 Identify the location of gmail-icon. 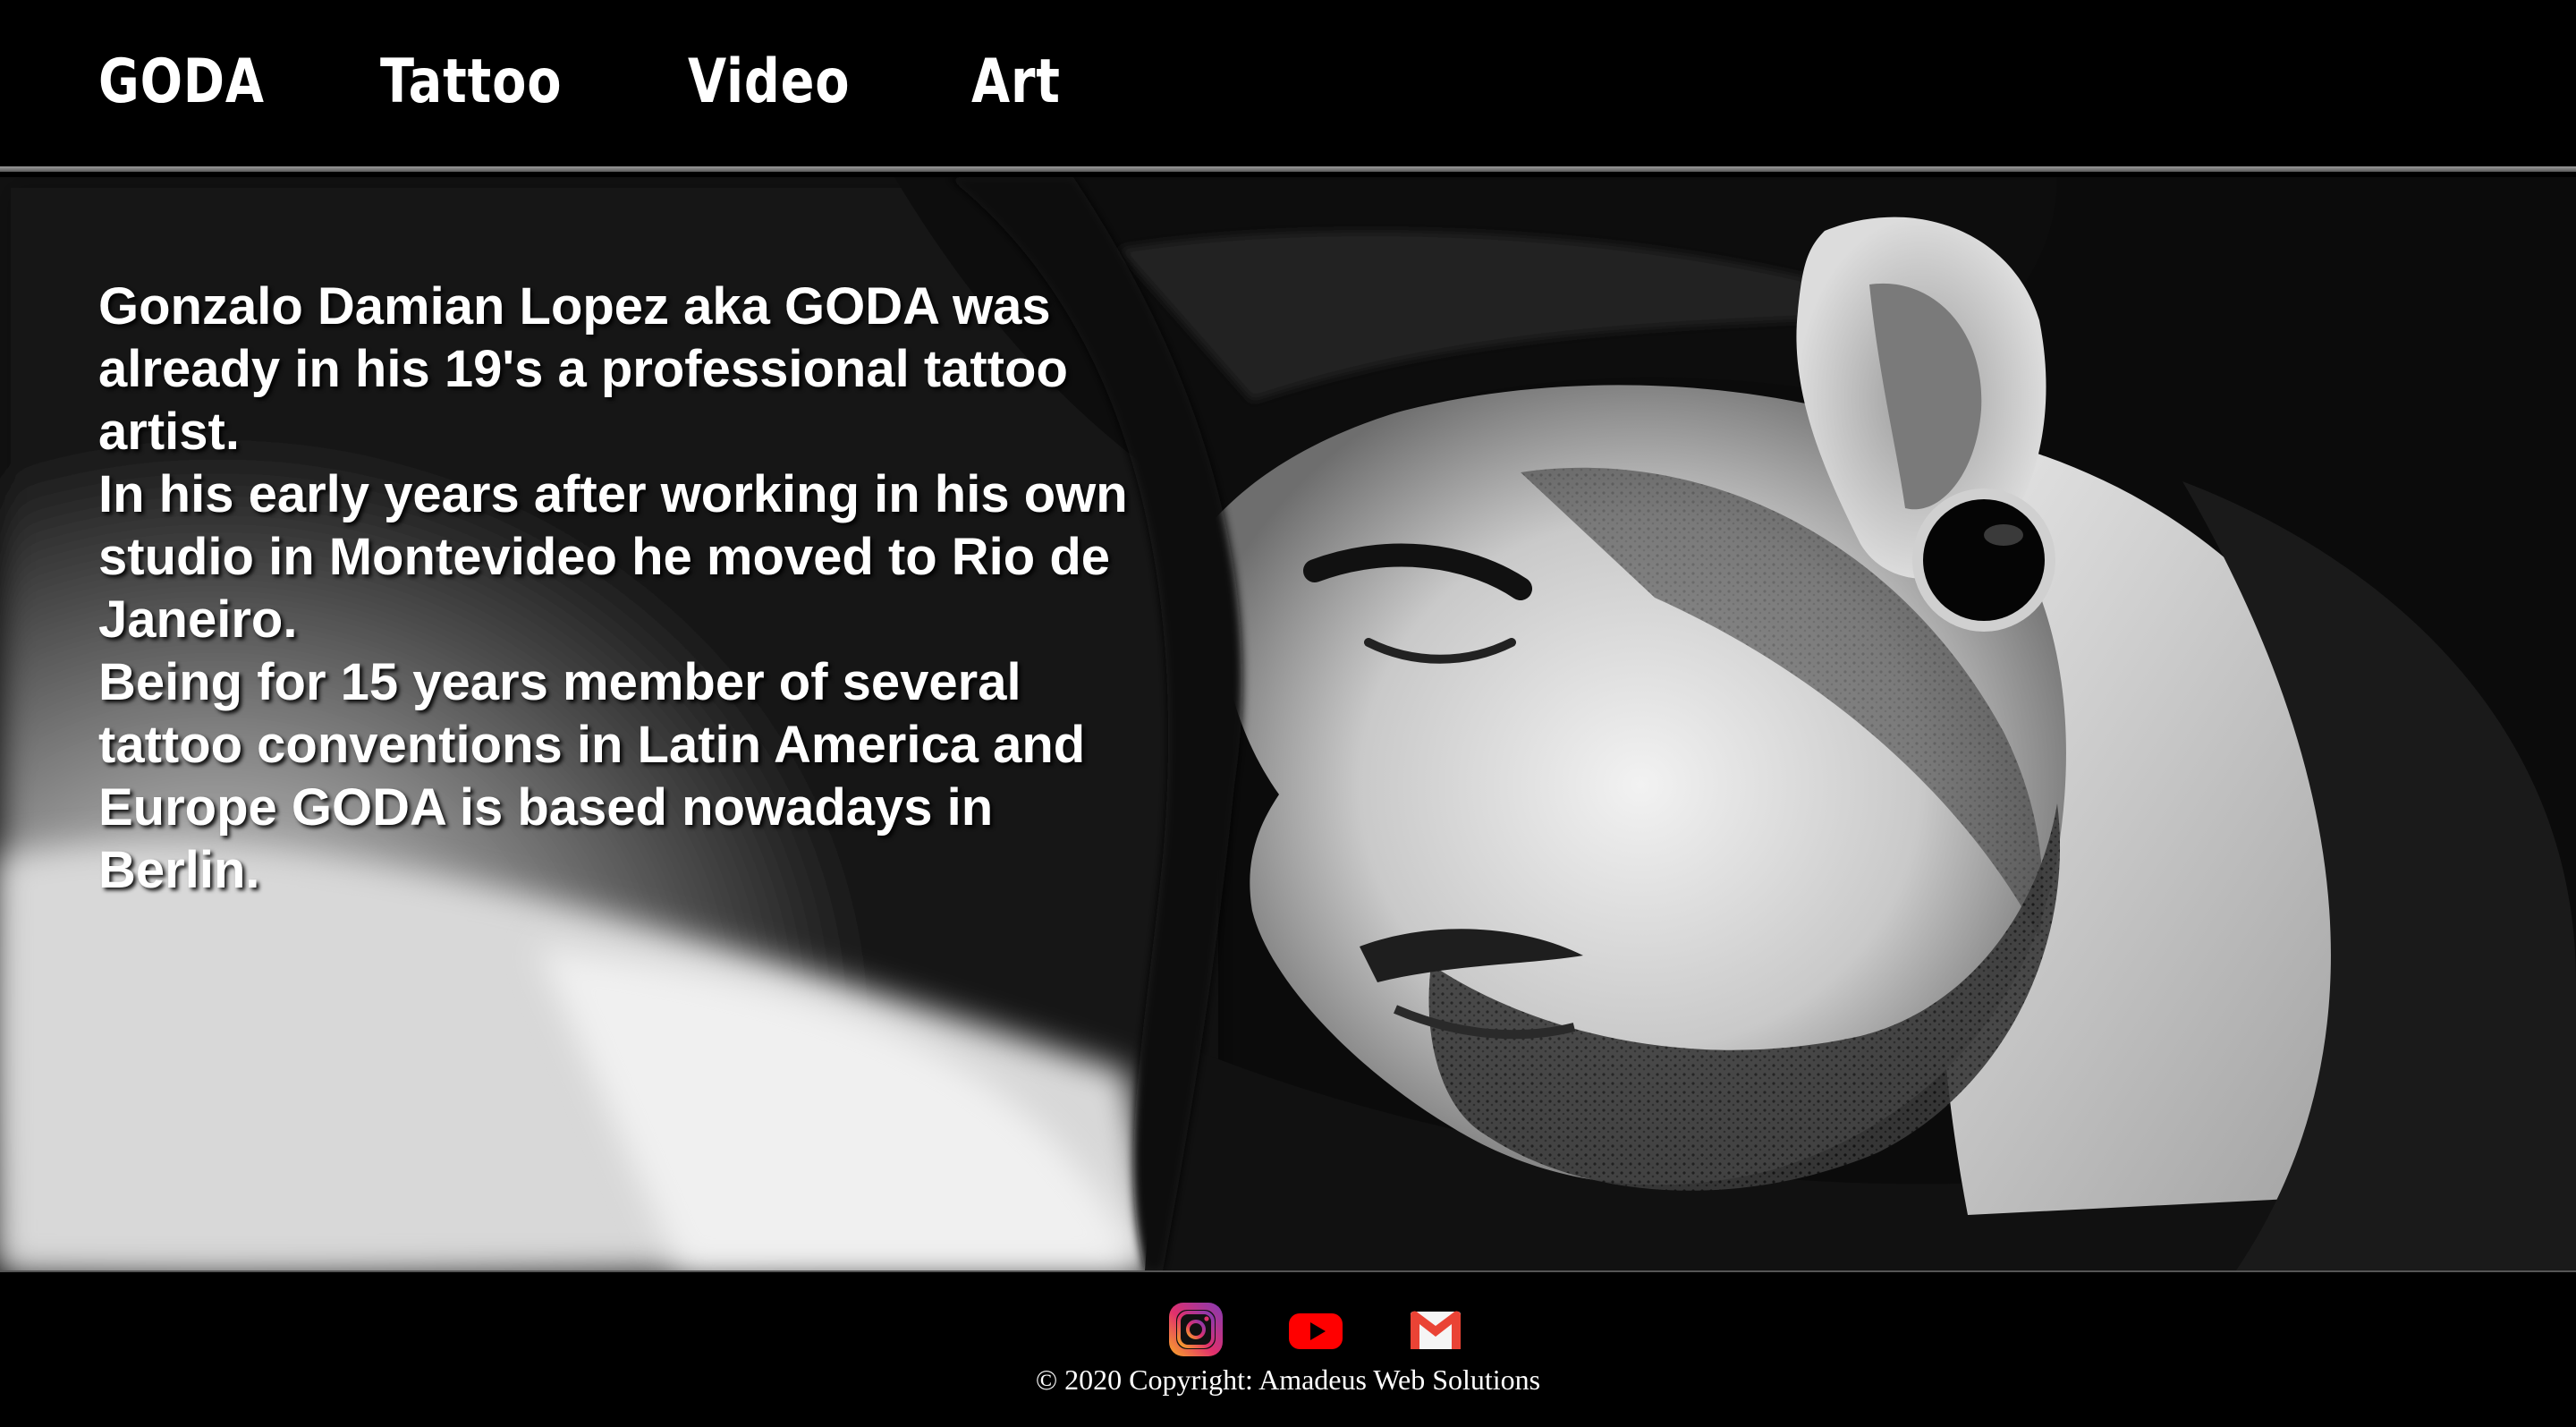
(1436, 1330).